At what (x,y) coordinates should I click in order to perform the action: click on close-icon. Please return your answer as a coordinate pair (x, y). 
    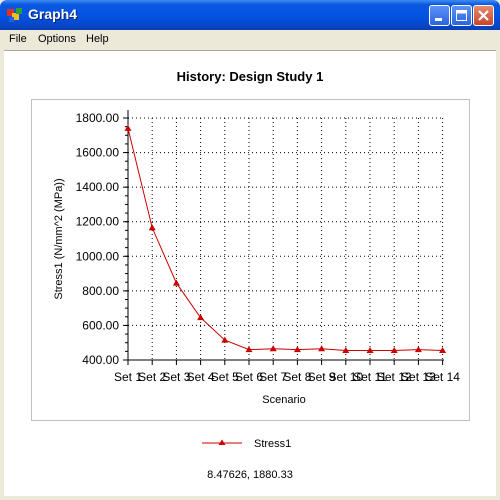
    Looking at the image, I should click on (483, 15).